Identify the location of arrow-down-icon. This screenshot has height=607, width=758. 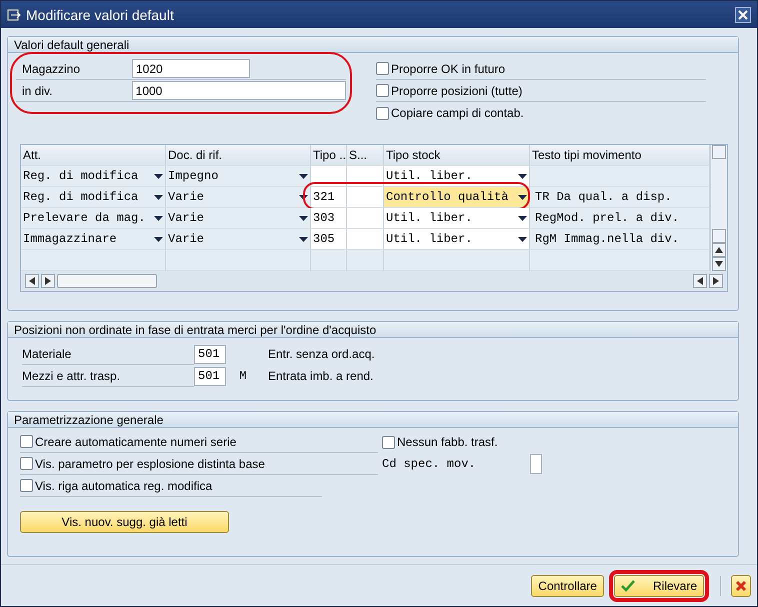
(719, 264).